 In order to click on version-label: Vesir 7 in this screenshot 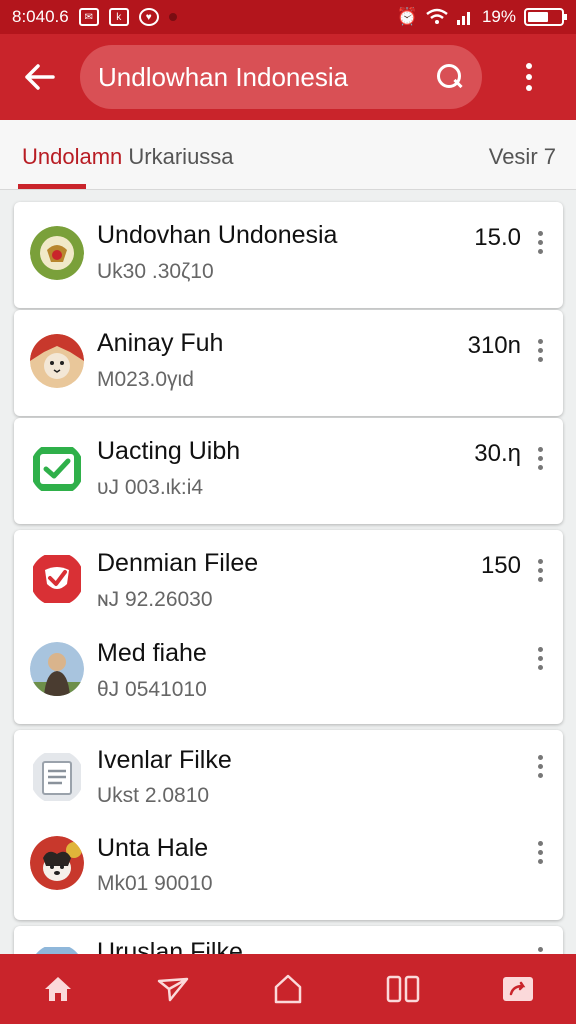, I will do `click(522, 157)`.